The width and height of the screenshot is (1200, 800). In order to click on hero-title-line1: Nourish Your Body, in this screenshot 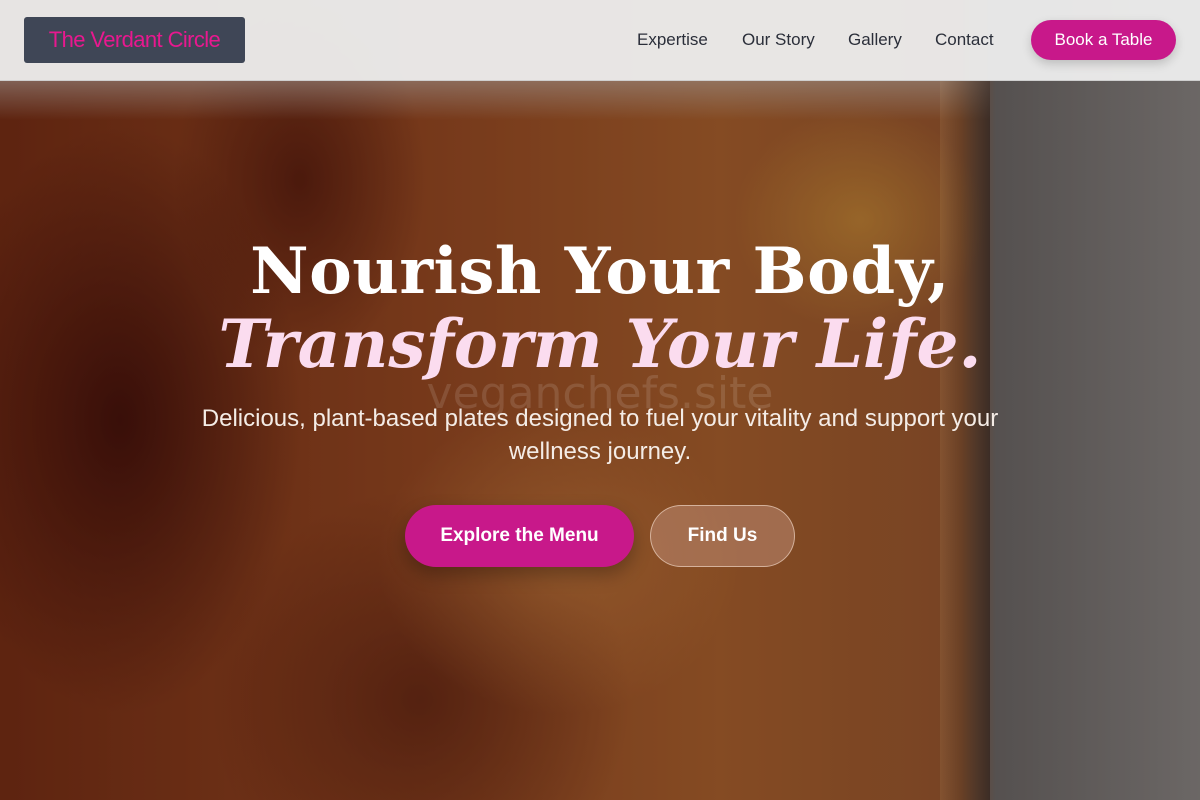, I will do `click(600, 271)`.